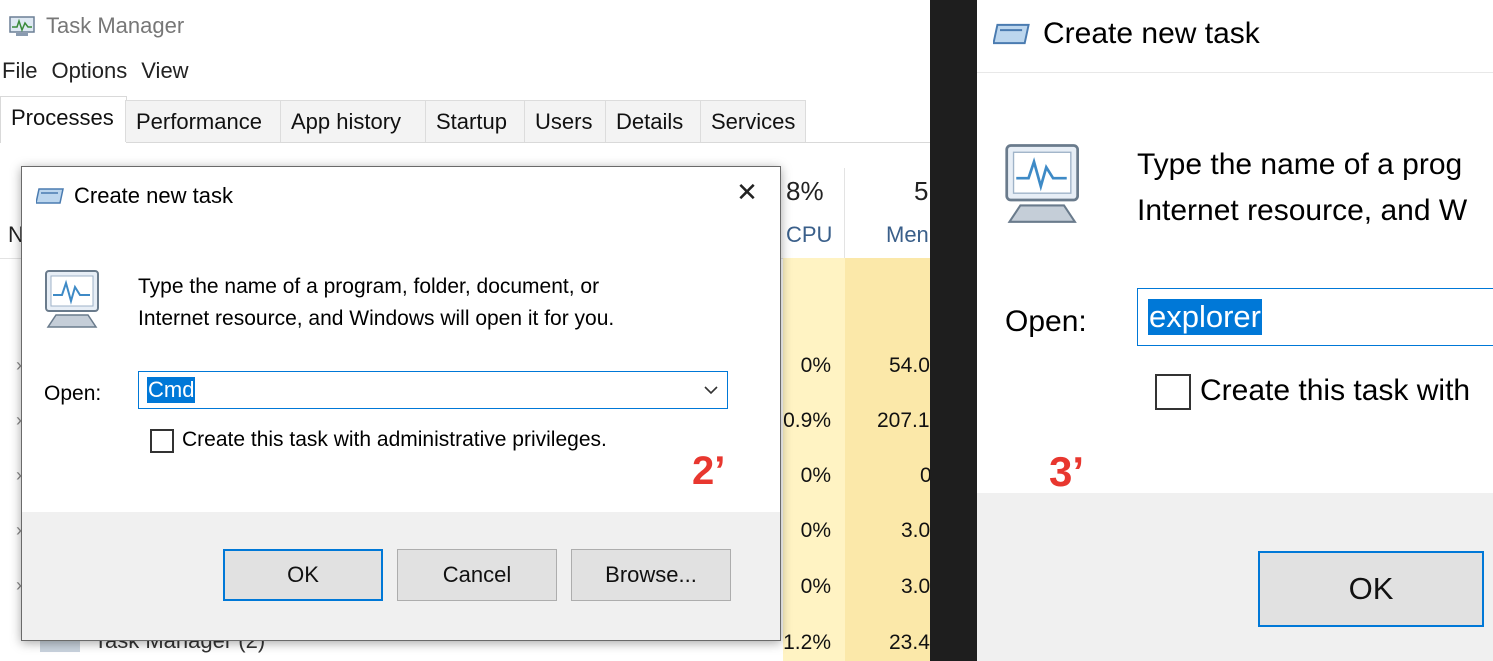 The image size is (1493, 661). I want to click on open-input-text: explorer, so click(1205, 317).